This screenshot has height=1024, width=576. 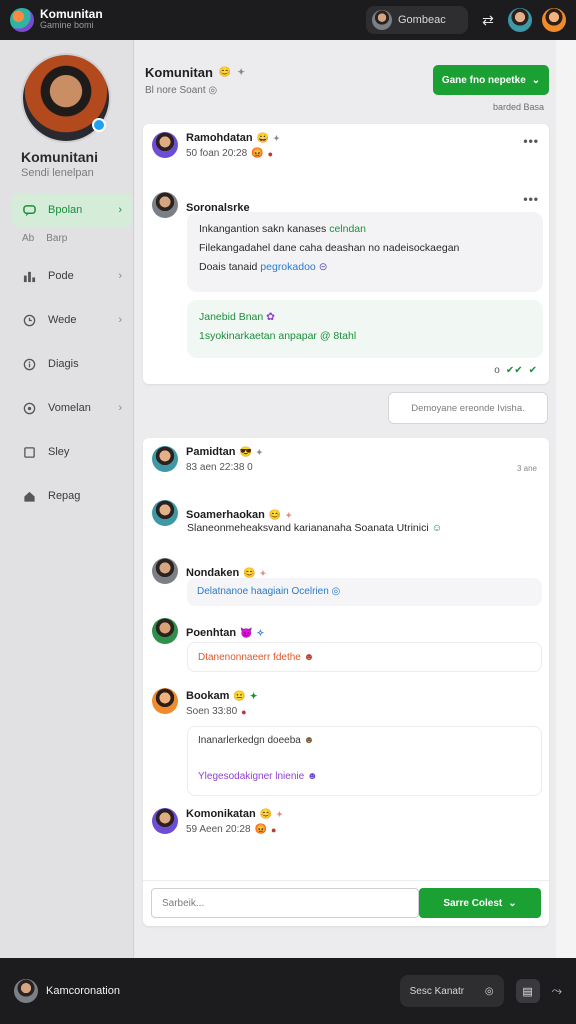 What do you see at coordinates (566, 499) in the screenshot?
I see `scrollbar` at bounding box center [566, 499].